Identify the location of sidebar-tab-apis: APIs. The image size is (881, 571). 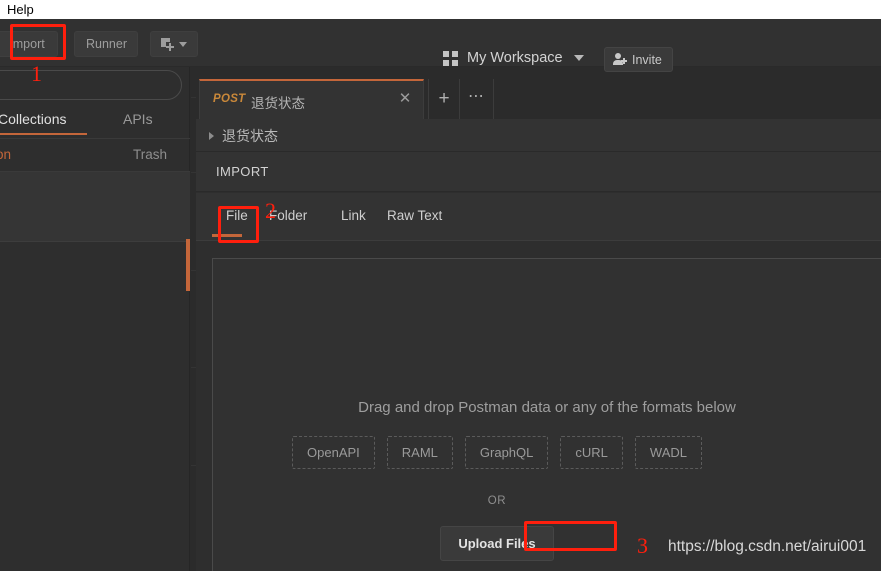
(138, 119).